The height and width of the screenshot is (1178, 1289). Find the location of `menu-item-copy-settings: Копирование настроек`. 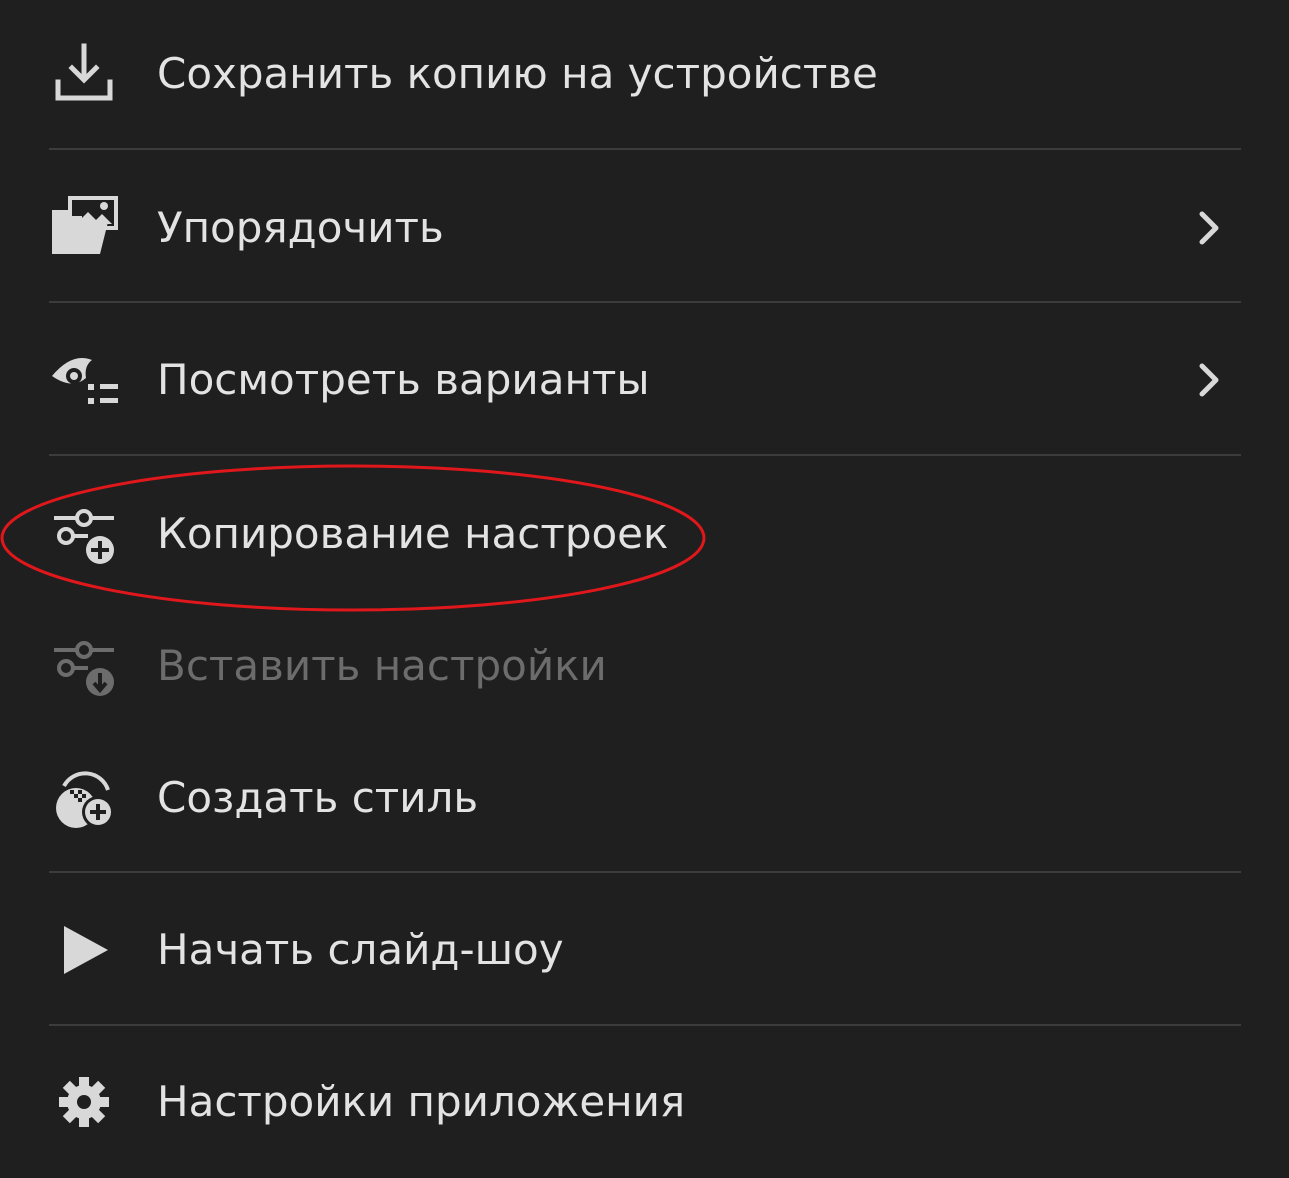

menu-item-copy-settings: Копирование настроек is located at coordinates (644, 534).